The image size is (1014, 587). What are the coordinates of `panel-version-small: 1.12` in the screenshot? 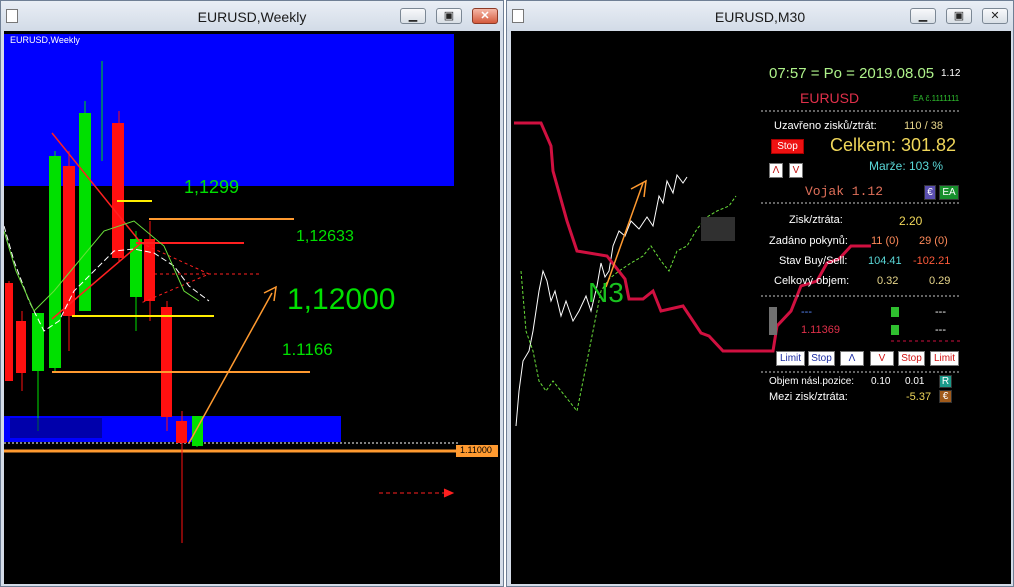 It's located at (951, 73).